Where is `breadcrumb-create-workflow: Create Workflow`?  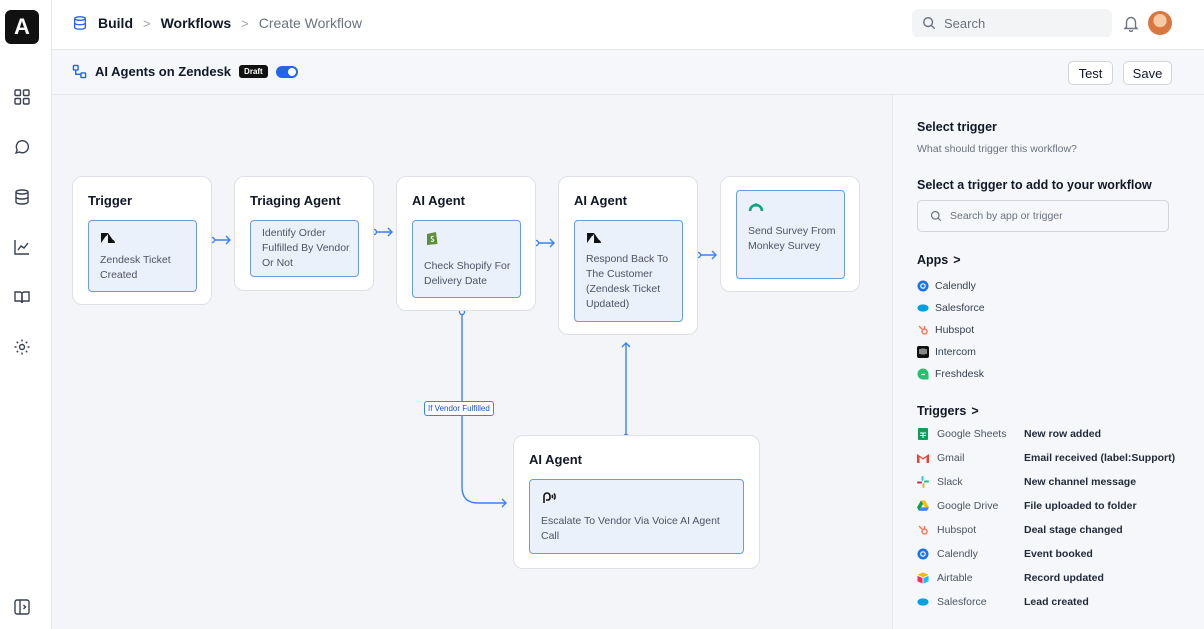
breadcrumb-create-workflow: Create Workflow is located at coordinates (310, 23).